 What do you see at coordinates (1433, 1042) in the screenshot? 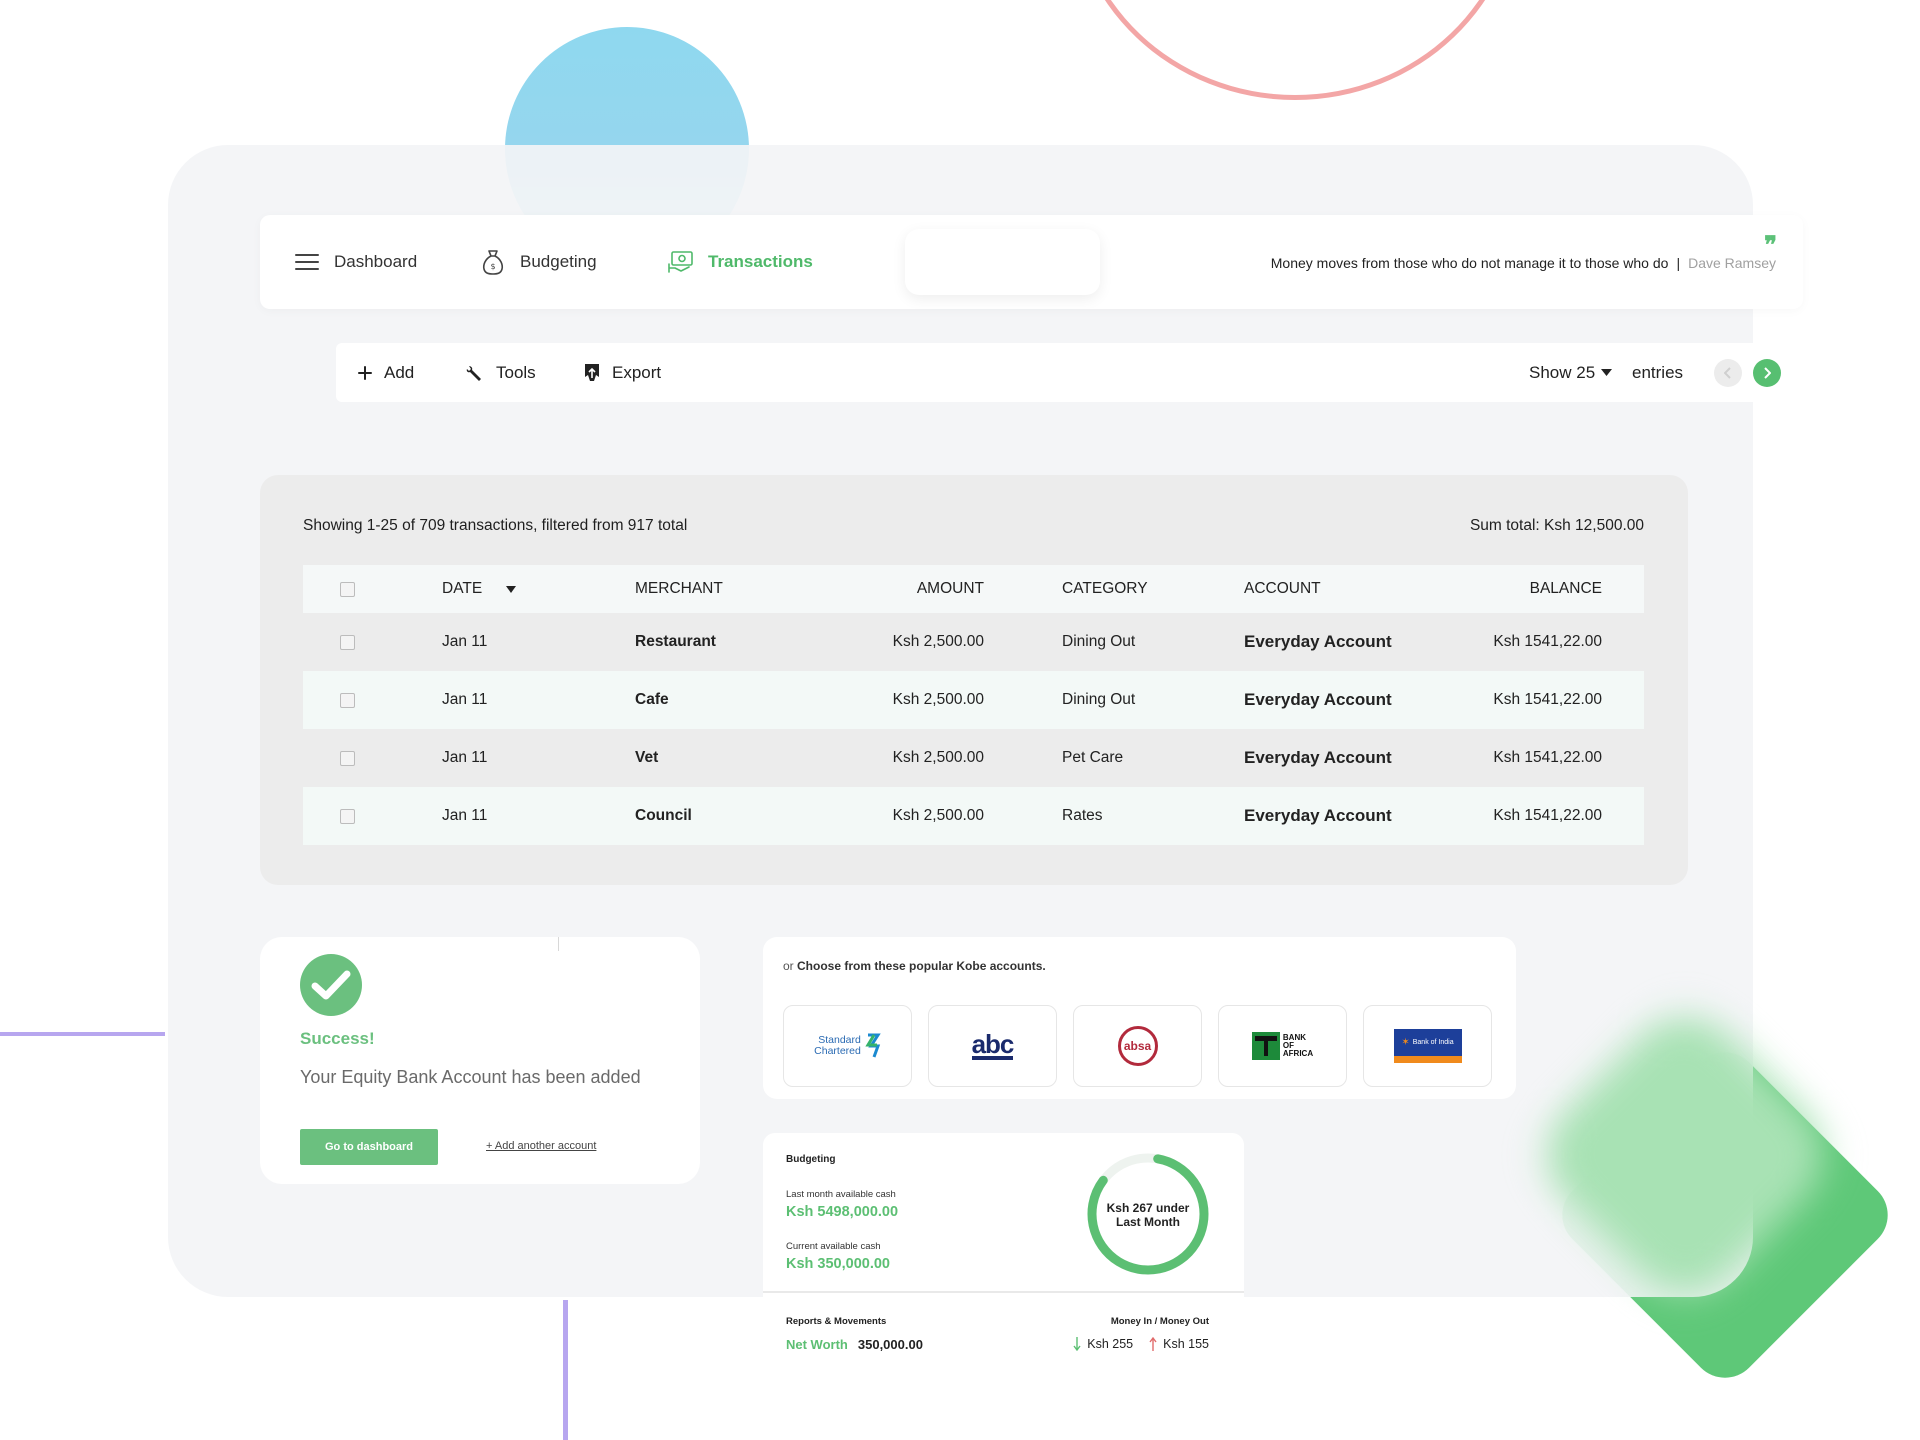
I see `bank-of-india-name: Bank of India` at bounding box center [1433, 1042].